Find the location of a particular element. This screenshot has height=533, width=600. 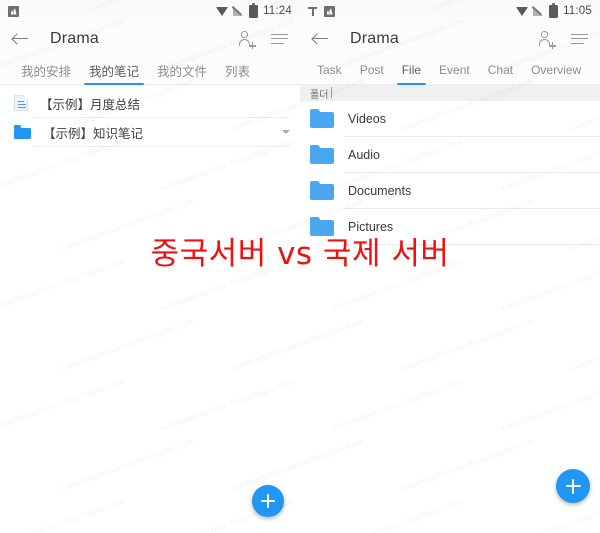

right-status-time: 11:05 is located at coordinates (577, 11).